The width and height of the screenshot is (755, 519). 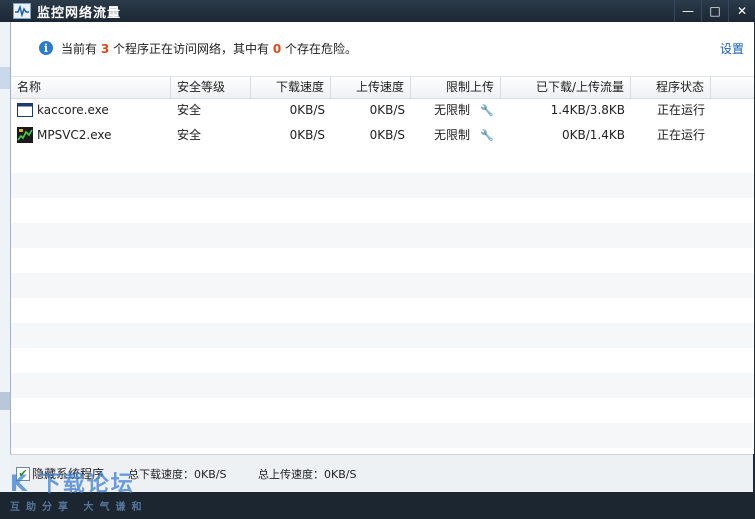 What do you see at coordinates (91, 87) in the screenshot?
I see `column-header-name: 名称` at bounding box center [91, 87].